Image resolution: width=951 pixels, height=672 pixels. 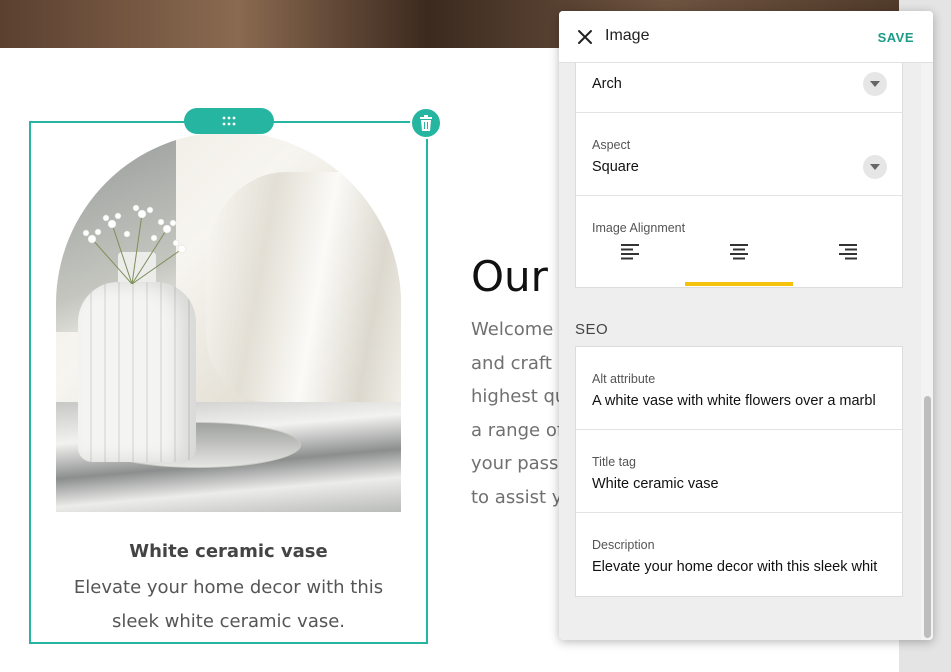 I want to click on align-right-icon, so click(x=847, y=252).